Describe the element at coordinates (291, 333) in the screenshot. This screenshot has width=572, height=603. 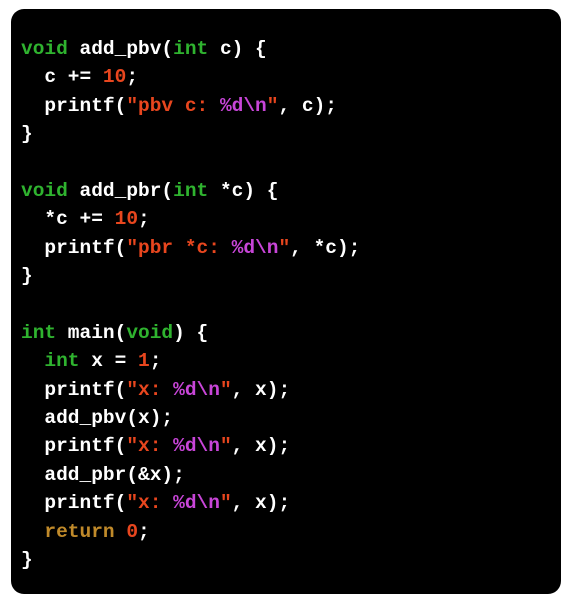
I see `code-line: int main(void) {` at that location.